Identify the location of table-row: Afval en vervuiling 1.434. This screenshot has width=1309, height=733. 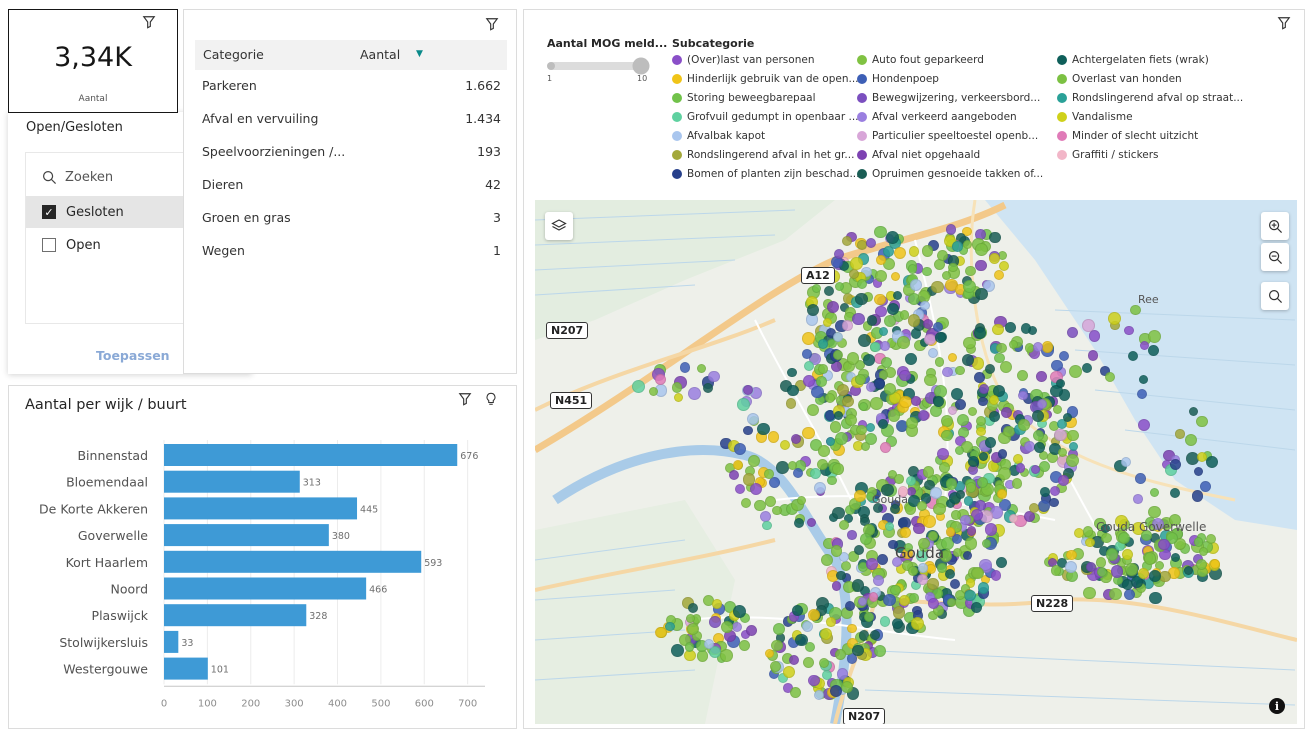
(351, 119).